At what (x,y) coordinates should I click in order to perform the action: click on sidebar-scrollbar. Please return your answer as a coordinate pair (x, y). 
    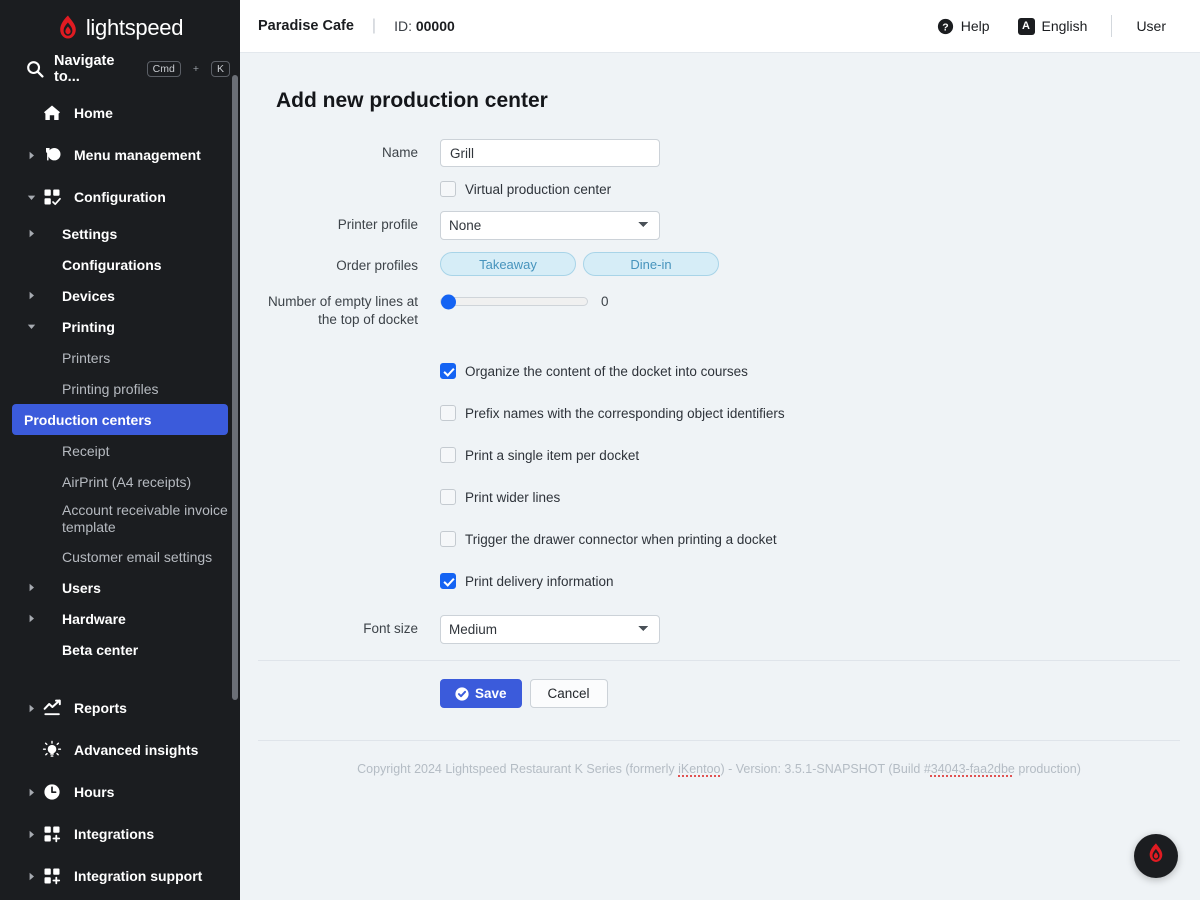
    Looking at the image, I should click on (235, 387).